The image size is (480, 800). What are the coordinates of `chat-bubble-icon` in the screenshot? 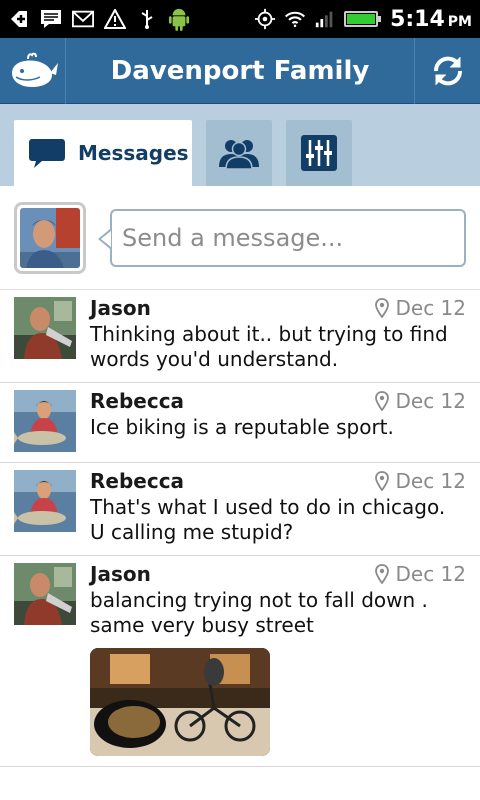 It's located at (47, 153).